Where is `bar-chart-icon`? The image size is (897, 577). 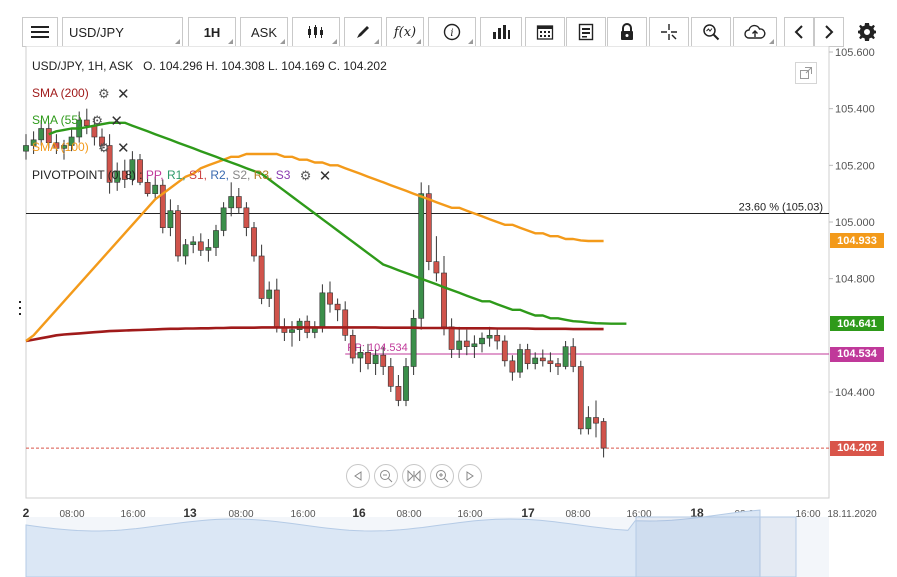 bar-chart-icon is located at coordinates (501, 32).